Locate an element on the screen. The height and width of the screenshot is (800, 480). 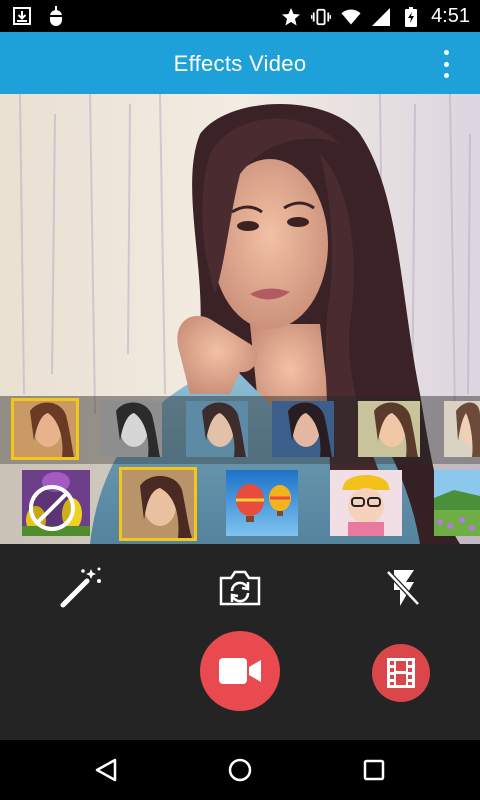
home-icon is located at coordinates (240, 770).